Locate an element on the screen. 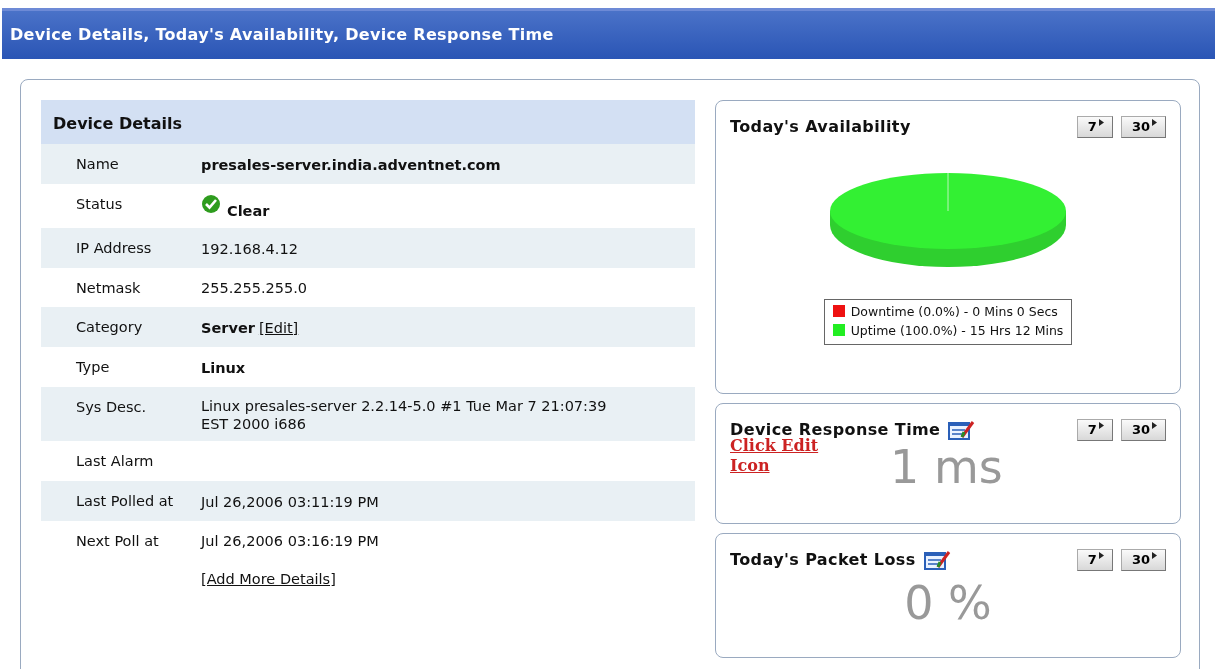 This screenshot has width=1215, height=669. field-label: Category is located at coordinates (109, 328).